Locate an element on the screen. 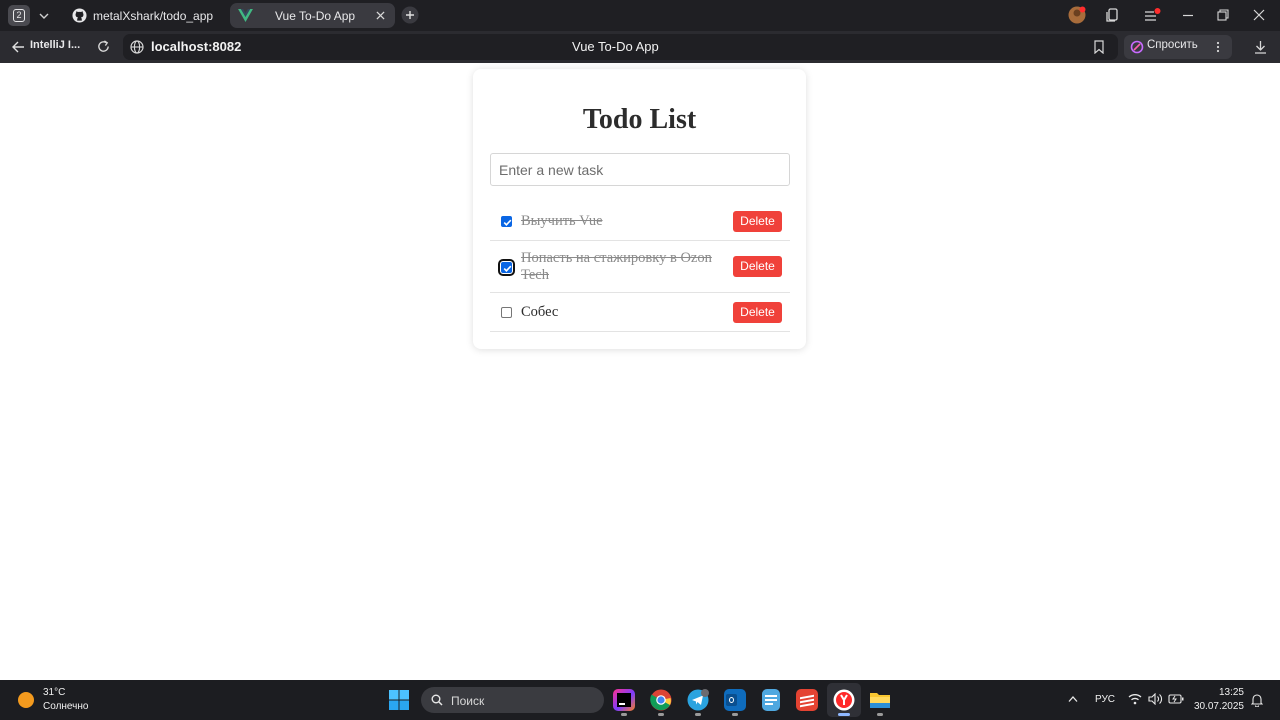 The image size is (1280, 720). arrow-left-icon is located at coordinates (18, 47).